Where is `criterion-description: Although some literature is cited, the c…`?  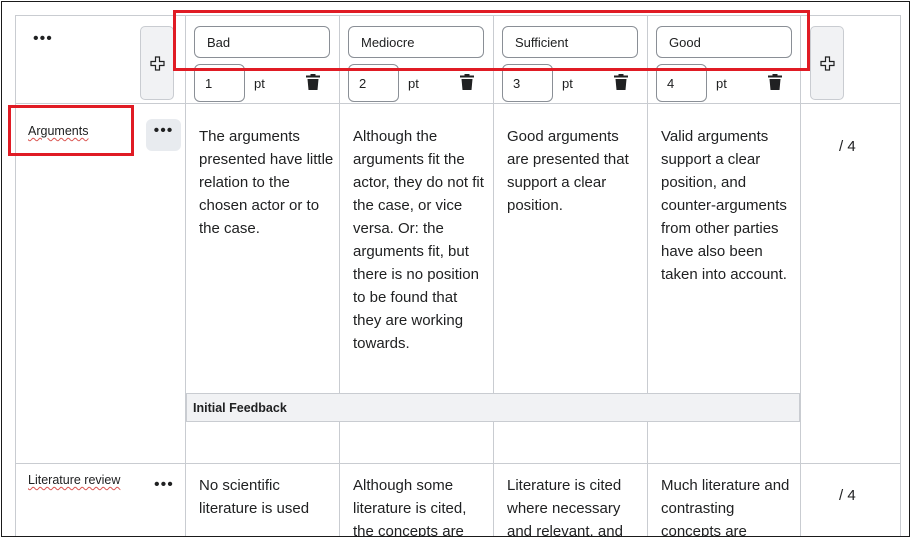 criterion-description: Although some literature is cited, the c… is located at coordinates (421, 505).